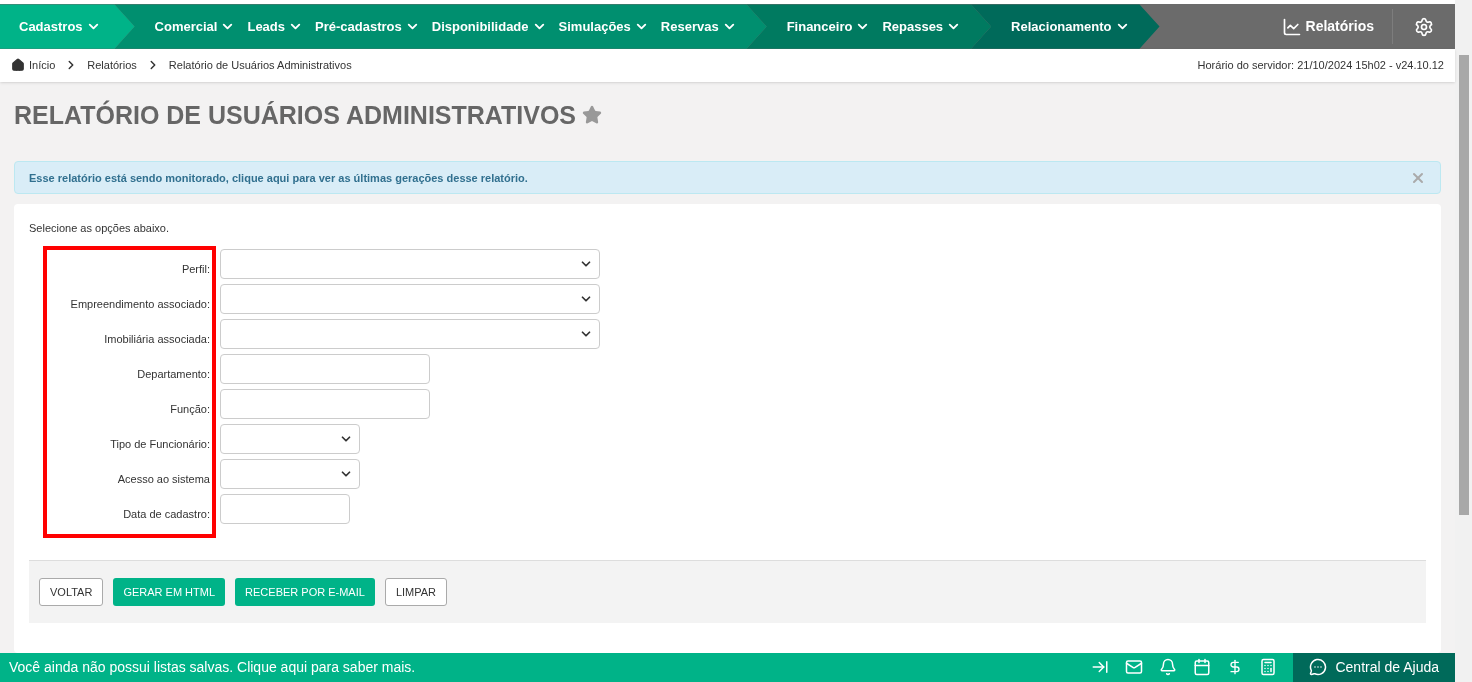 The width and height of the screenshot is (1472, 682). What do you see at coordinates (169, 591) in the screenshot?
I see `action-button: GERAR EM HTML` at bounding box center [169, 591].